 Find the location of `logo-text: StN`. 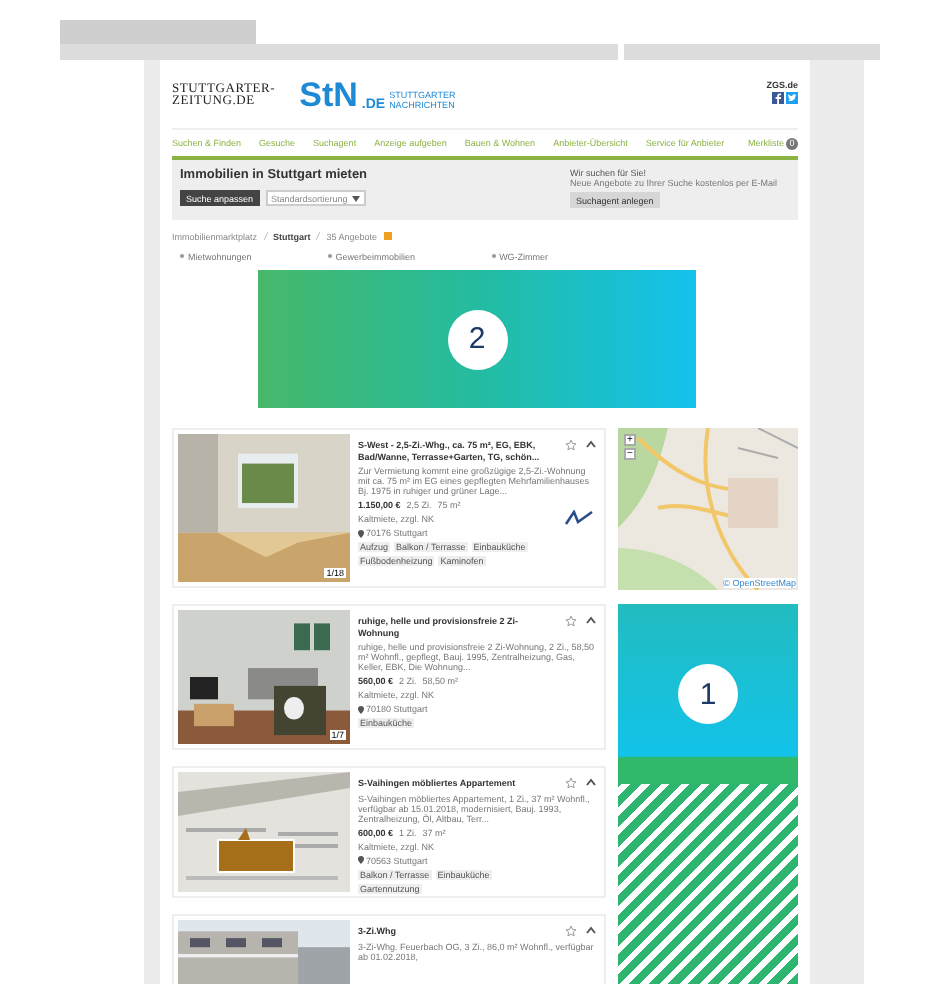

logo-text: StN is located at coordinates (328, 96).